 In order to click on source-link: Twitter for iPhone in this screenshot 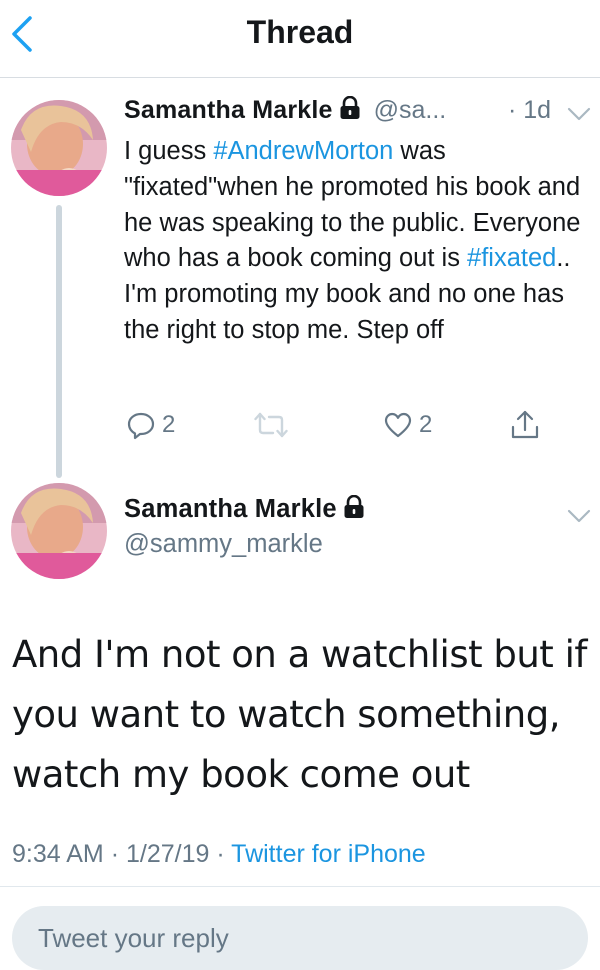, I will do `click(328, 854)`.